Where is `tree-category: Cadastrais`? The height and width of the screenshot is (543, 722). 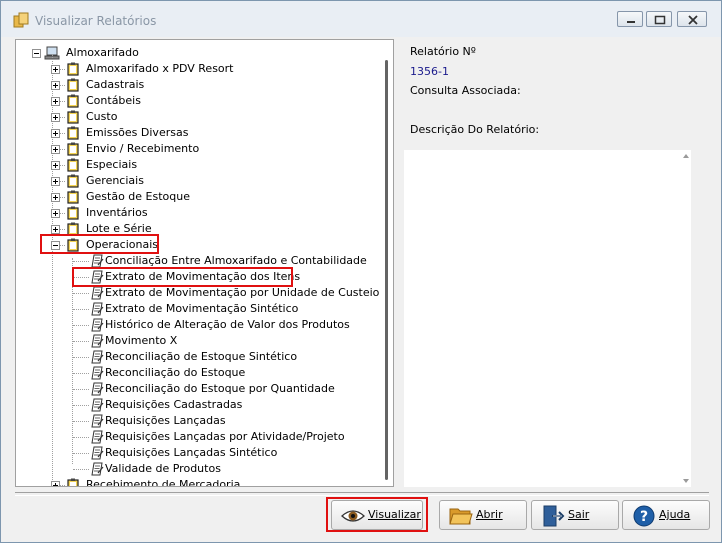 tree-category: Cadastrais is located at coordinates (196, 85).